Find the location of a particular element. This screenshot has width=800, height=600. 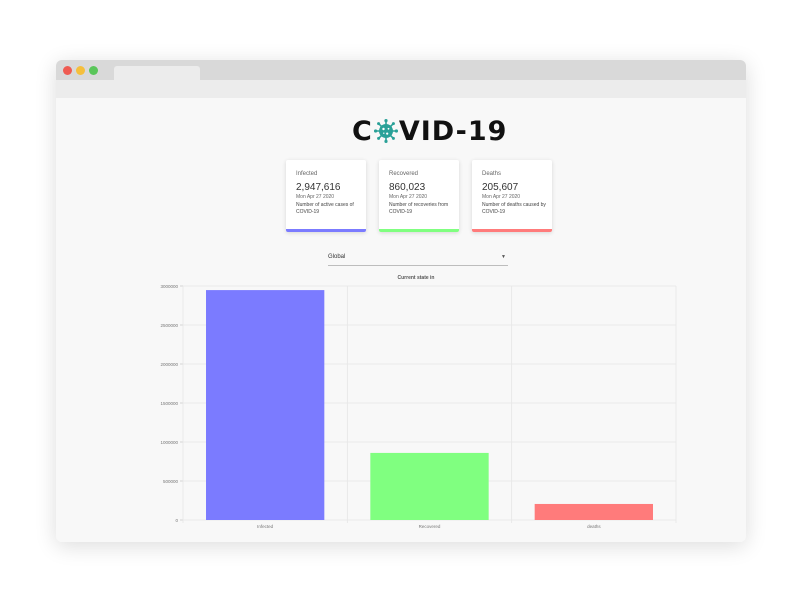

y-tick-label: 1000000 is located at coordinates (169, 442).